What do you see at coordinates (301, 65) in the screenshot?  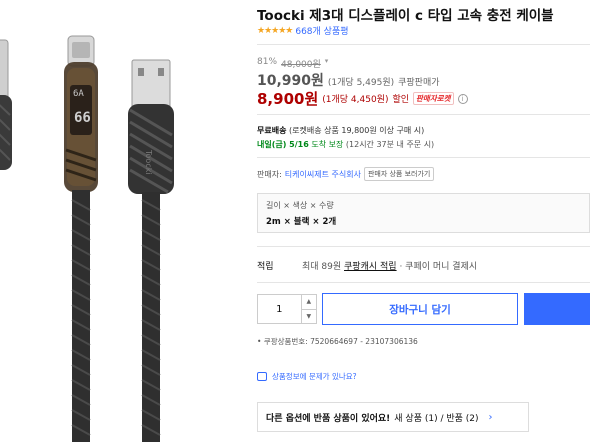 I see `original-price: 48,000원` at bounding box center [301, 65].